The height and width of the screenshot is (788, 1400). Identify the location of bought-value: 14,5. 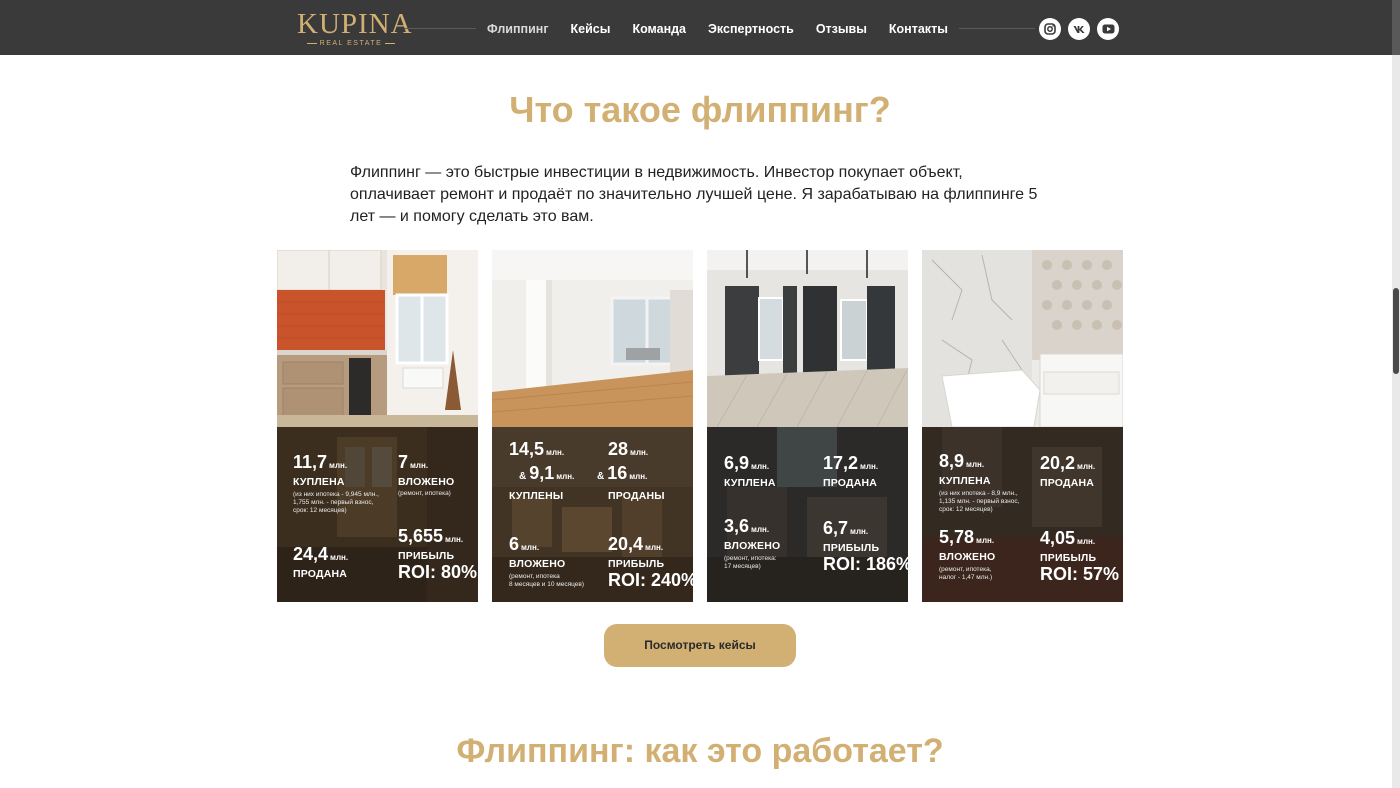
(527, 449).